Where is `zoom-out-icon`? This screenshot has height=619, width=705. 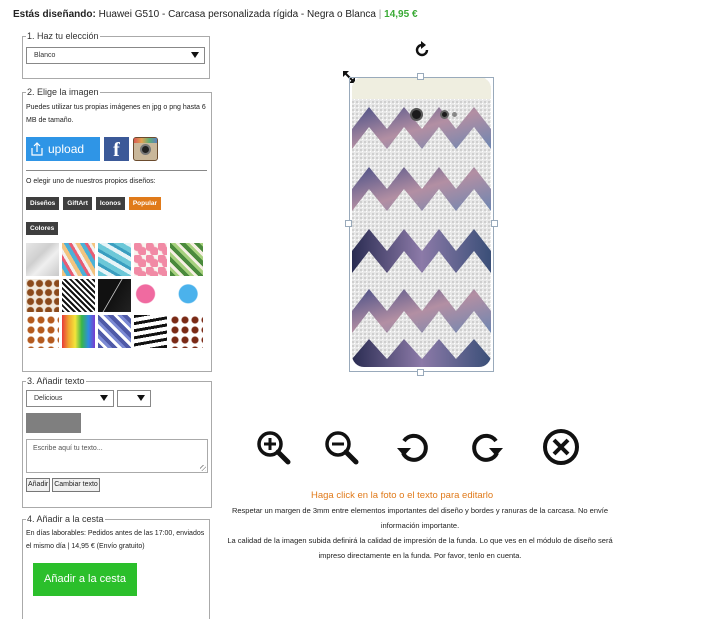
zoom-out-icon is located at coordinates (341, 447).